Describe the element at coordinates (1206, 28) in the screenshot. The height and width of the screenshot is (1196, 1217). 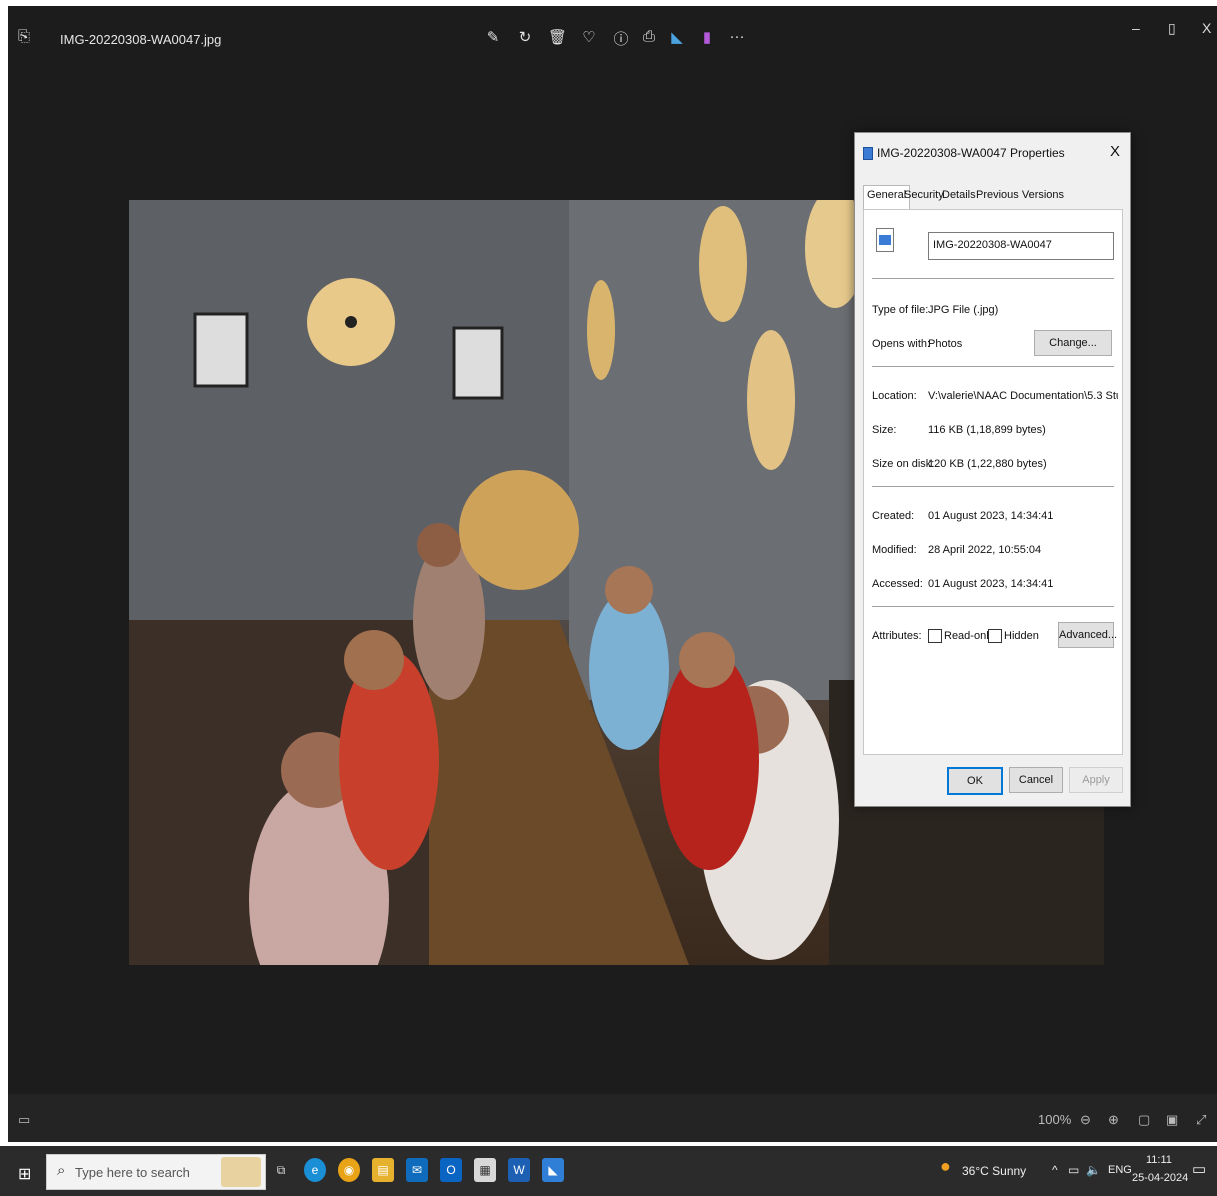
I see `close-button: X` at that location.